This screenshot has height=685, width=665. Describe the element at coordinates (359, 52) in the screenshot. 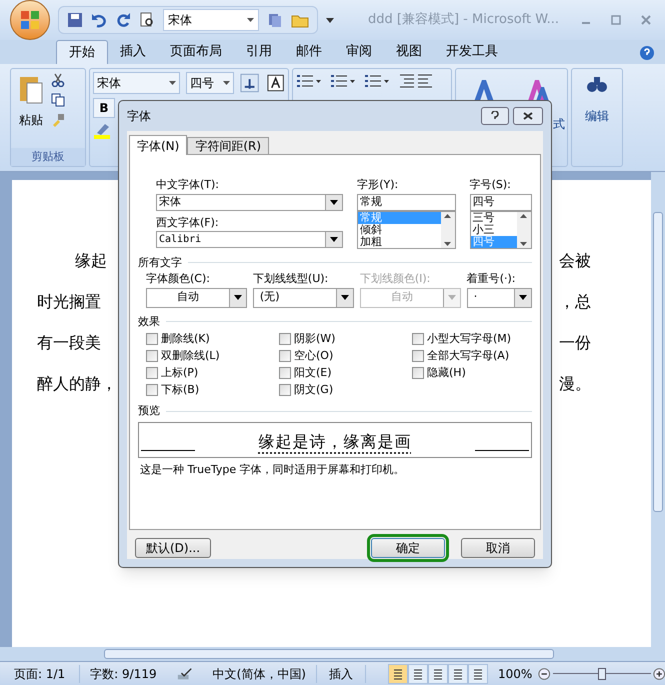

I see `ribbon-tab: 审阅` at that location.